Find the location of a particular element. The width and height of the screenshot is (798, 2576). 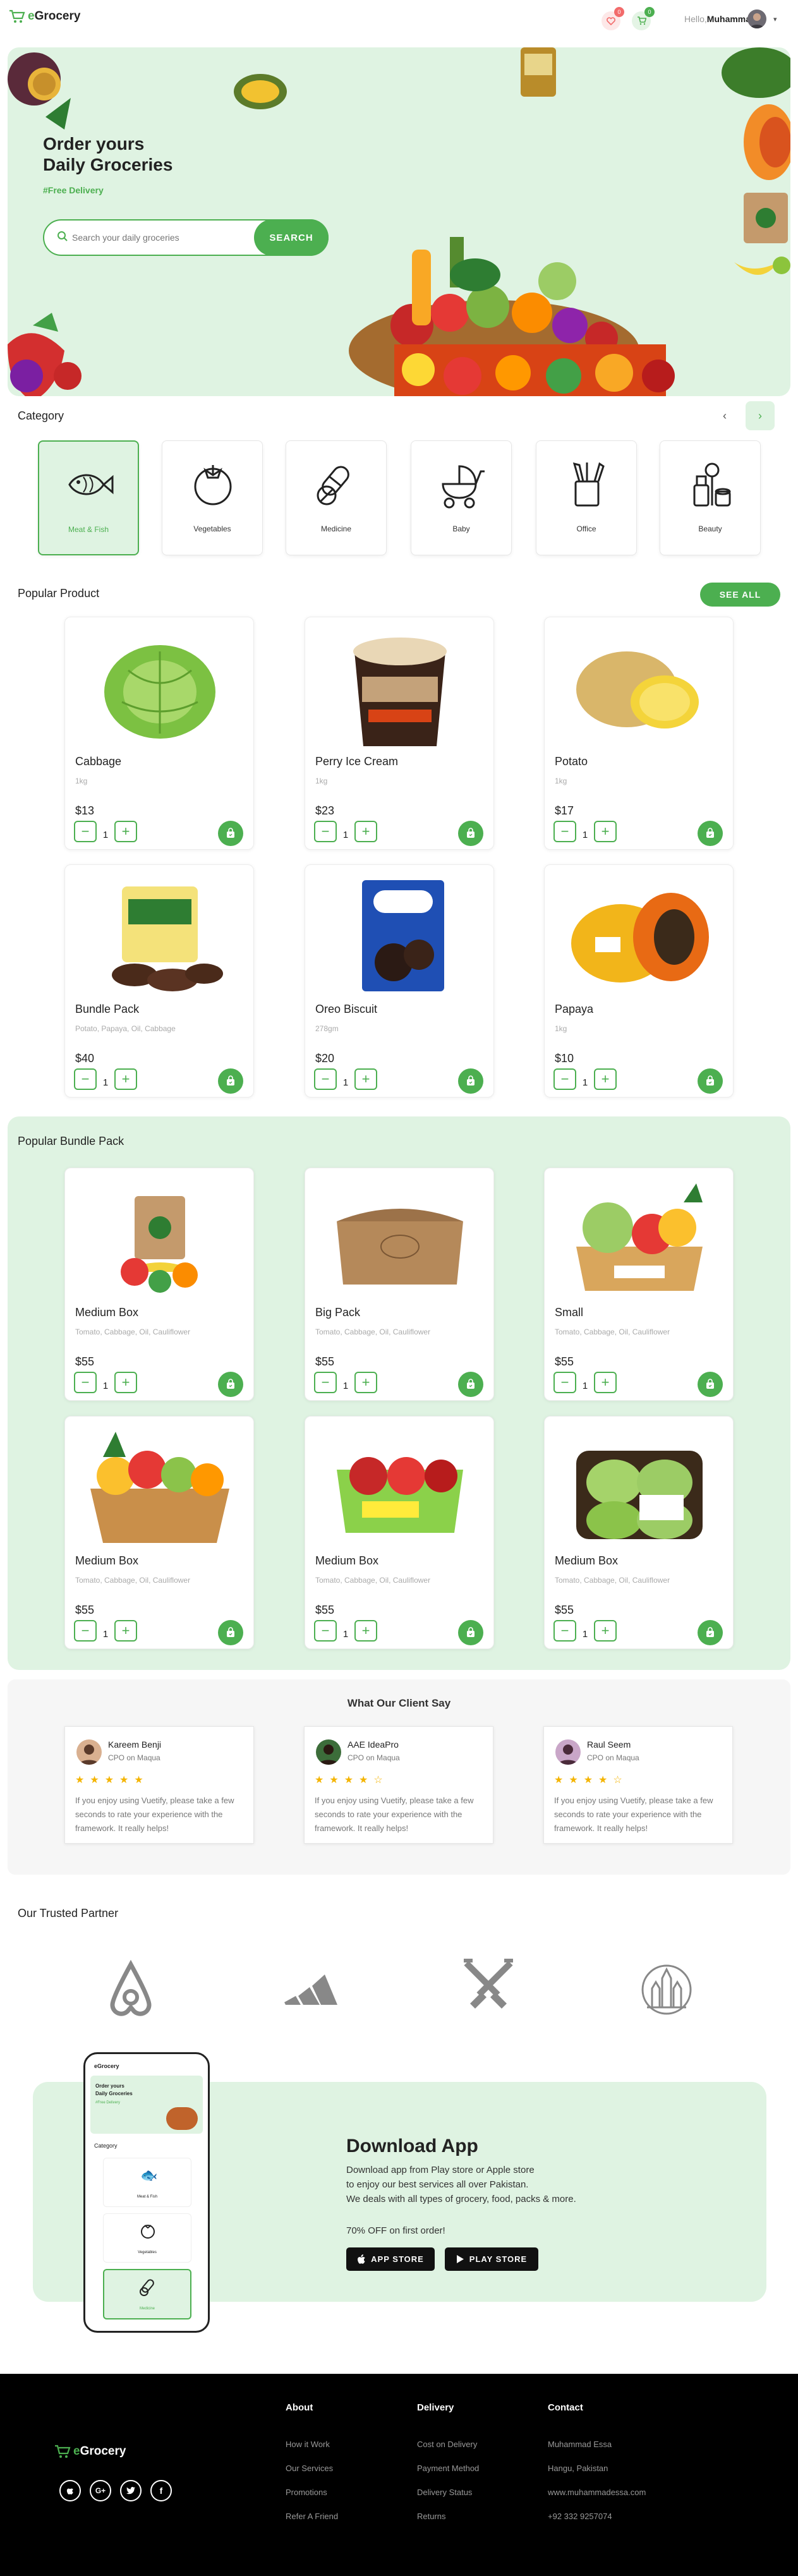

apple-social-button is located at coordinates (70, 2490).